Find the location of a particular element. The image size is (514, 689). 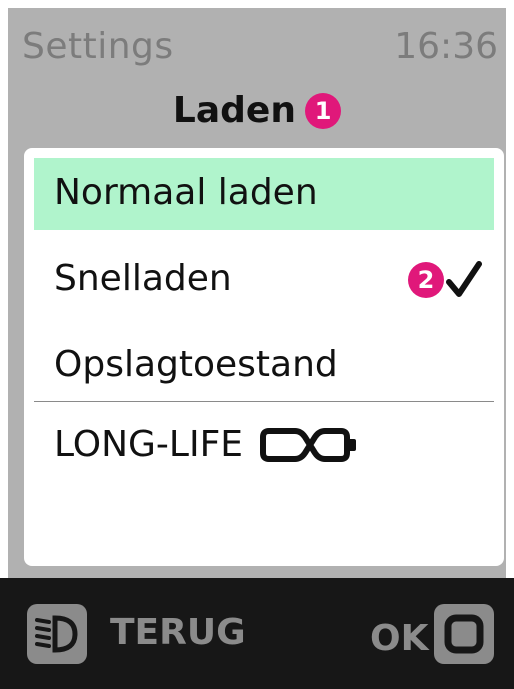

annotation-badge-1: 1 is located at coordinates (323, 110).